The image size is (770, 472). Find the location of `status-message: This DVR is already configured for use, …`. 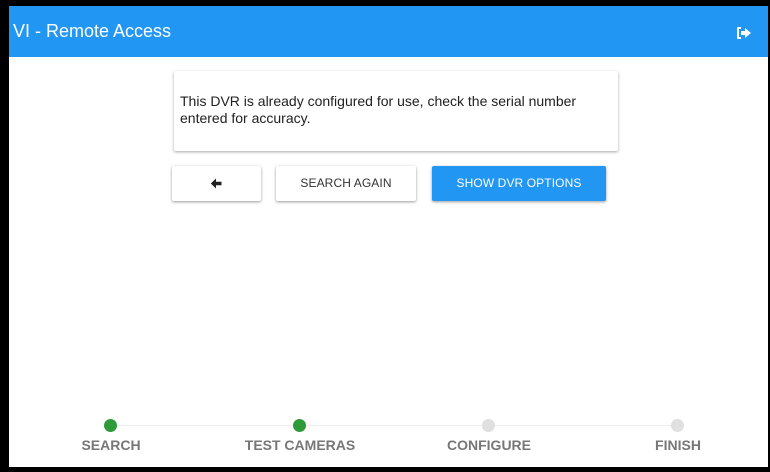

status-message: This DVR is already configured for use, … is located at coordinates (378, 109).